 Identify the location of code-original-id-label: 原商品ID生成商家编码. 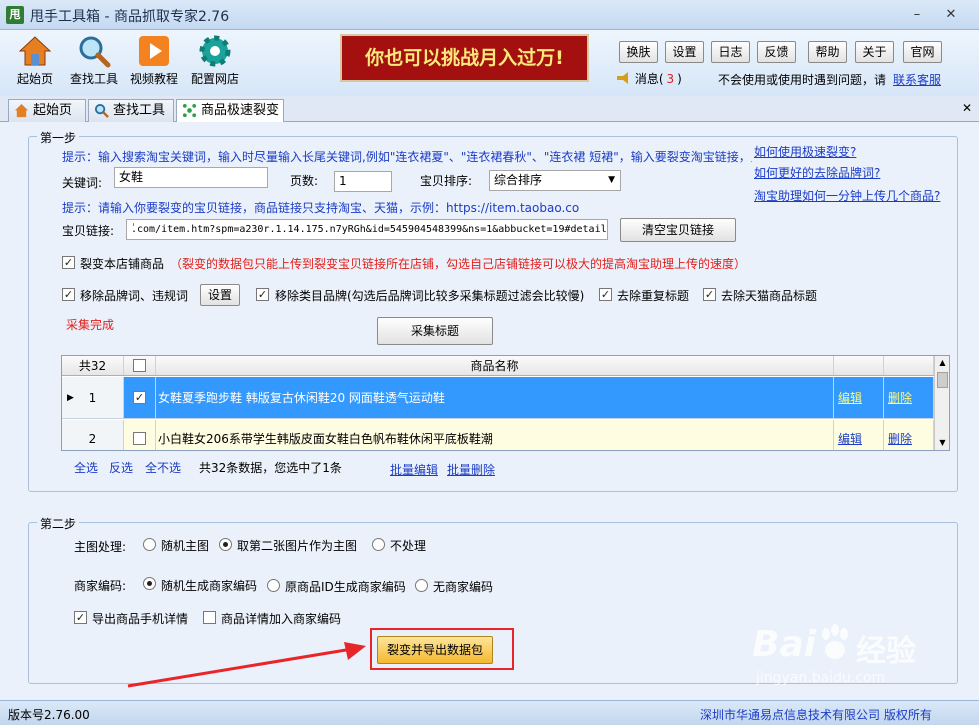
(345, 587).